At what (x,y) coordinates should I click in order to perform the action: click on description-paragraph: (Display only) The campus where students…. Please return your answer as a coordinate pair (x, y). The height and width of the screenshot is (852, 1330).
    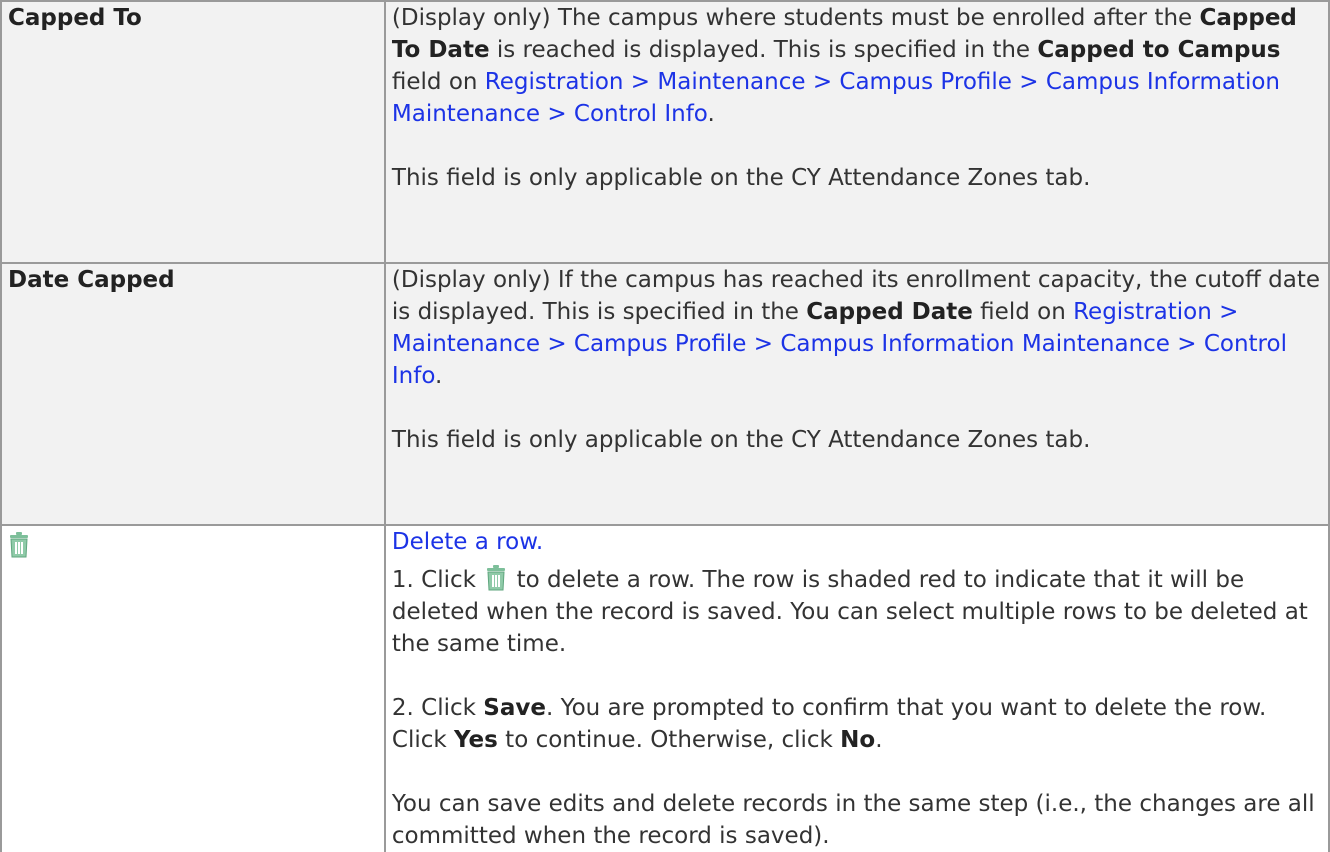
    Looking at the image, I should click on (857, 66).